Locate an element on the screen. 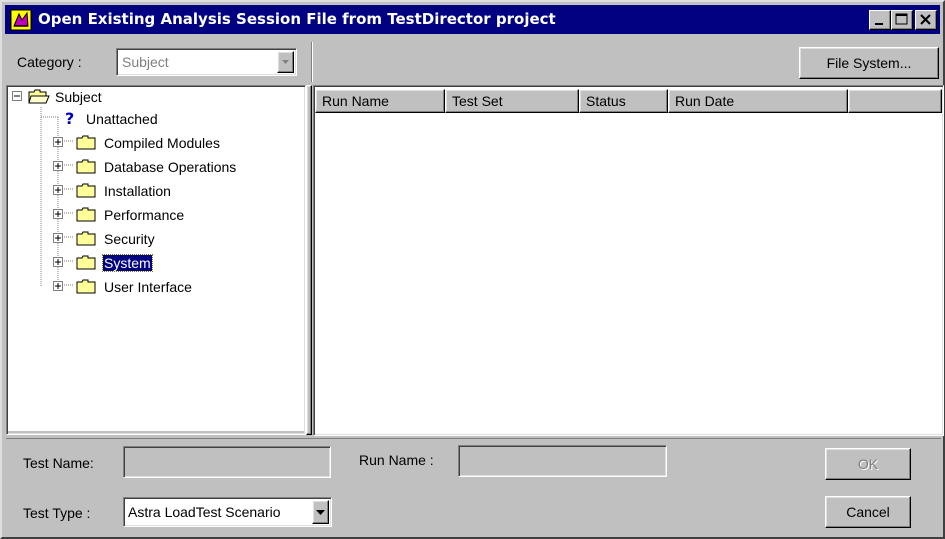  collapse-icon is located at coordinates (17, 96).